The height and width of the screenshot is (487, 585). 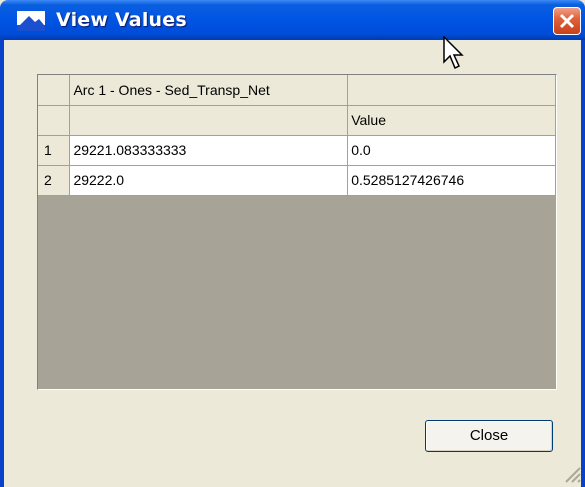 I want to click on row-number: 1, so click(x=54, y=150).